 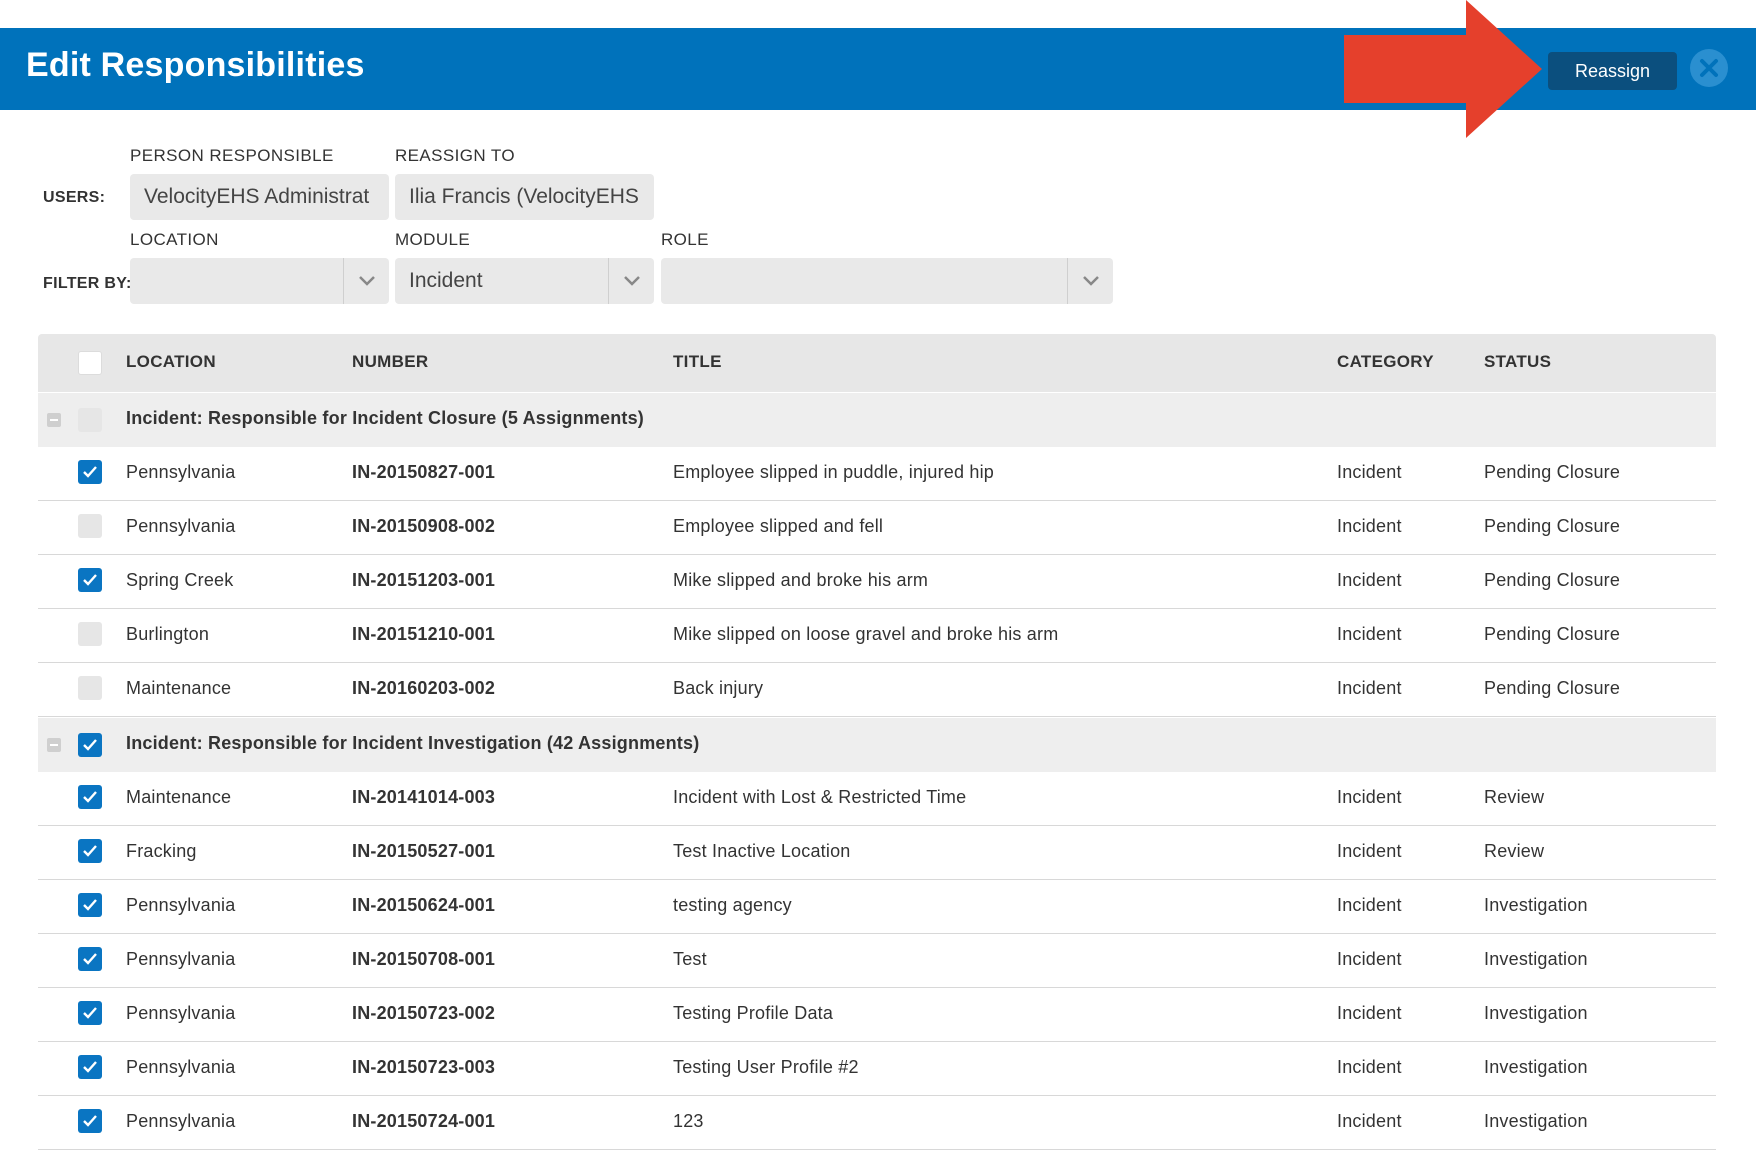 What do you see at coordinates (424, 472) in the screenshot?
I see `cell-number: IN-20150827-001` at bounding box center [424, 472].